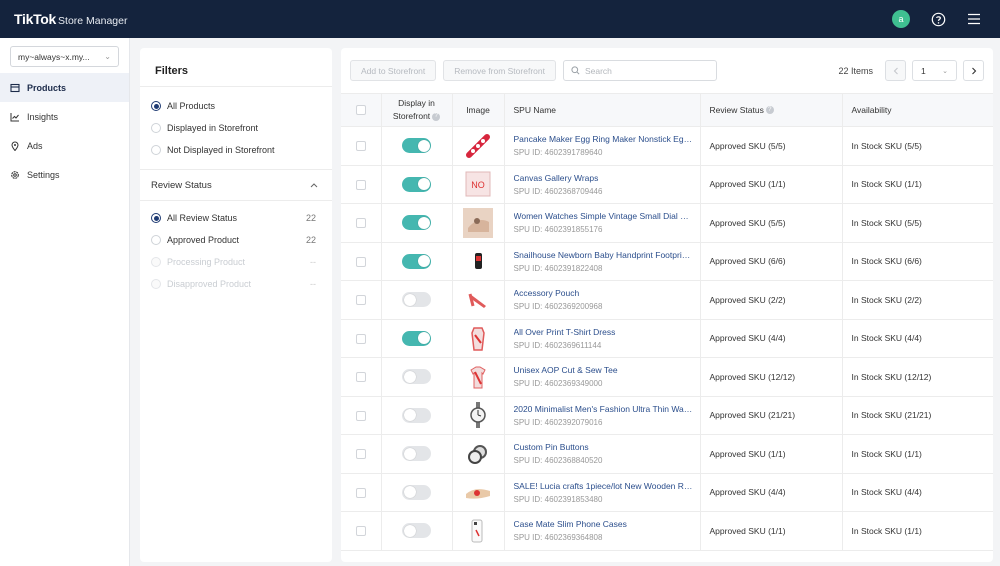 The width and height of the screenshot is (1000, 566). I want to click on filter-approved-product: Approved Product 22, so click(236, 240).